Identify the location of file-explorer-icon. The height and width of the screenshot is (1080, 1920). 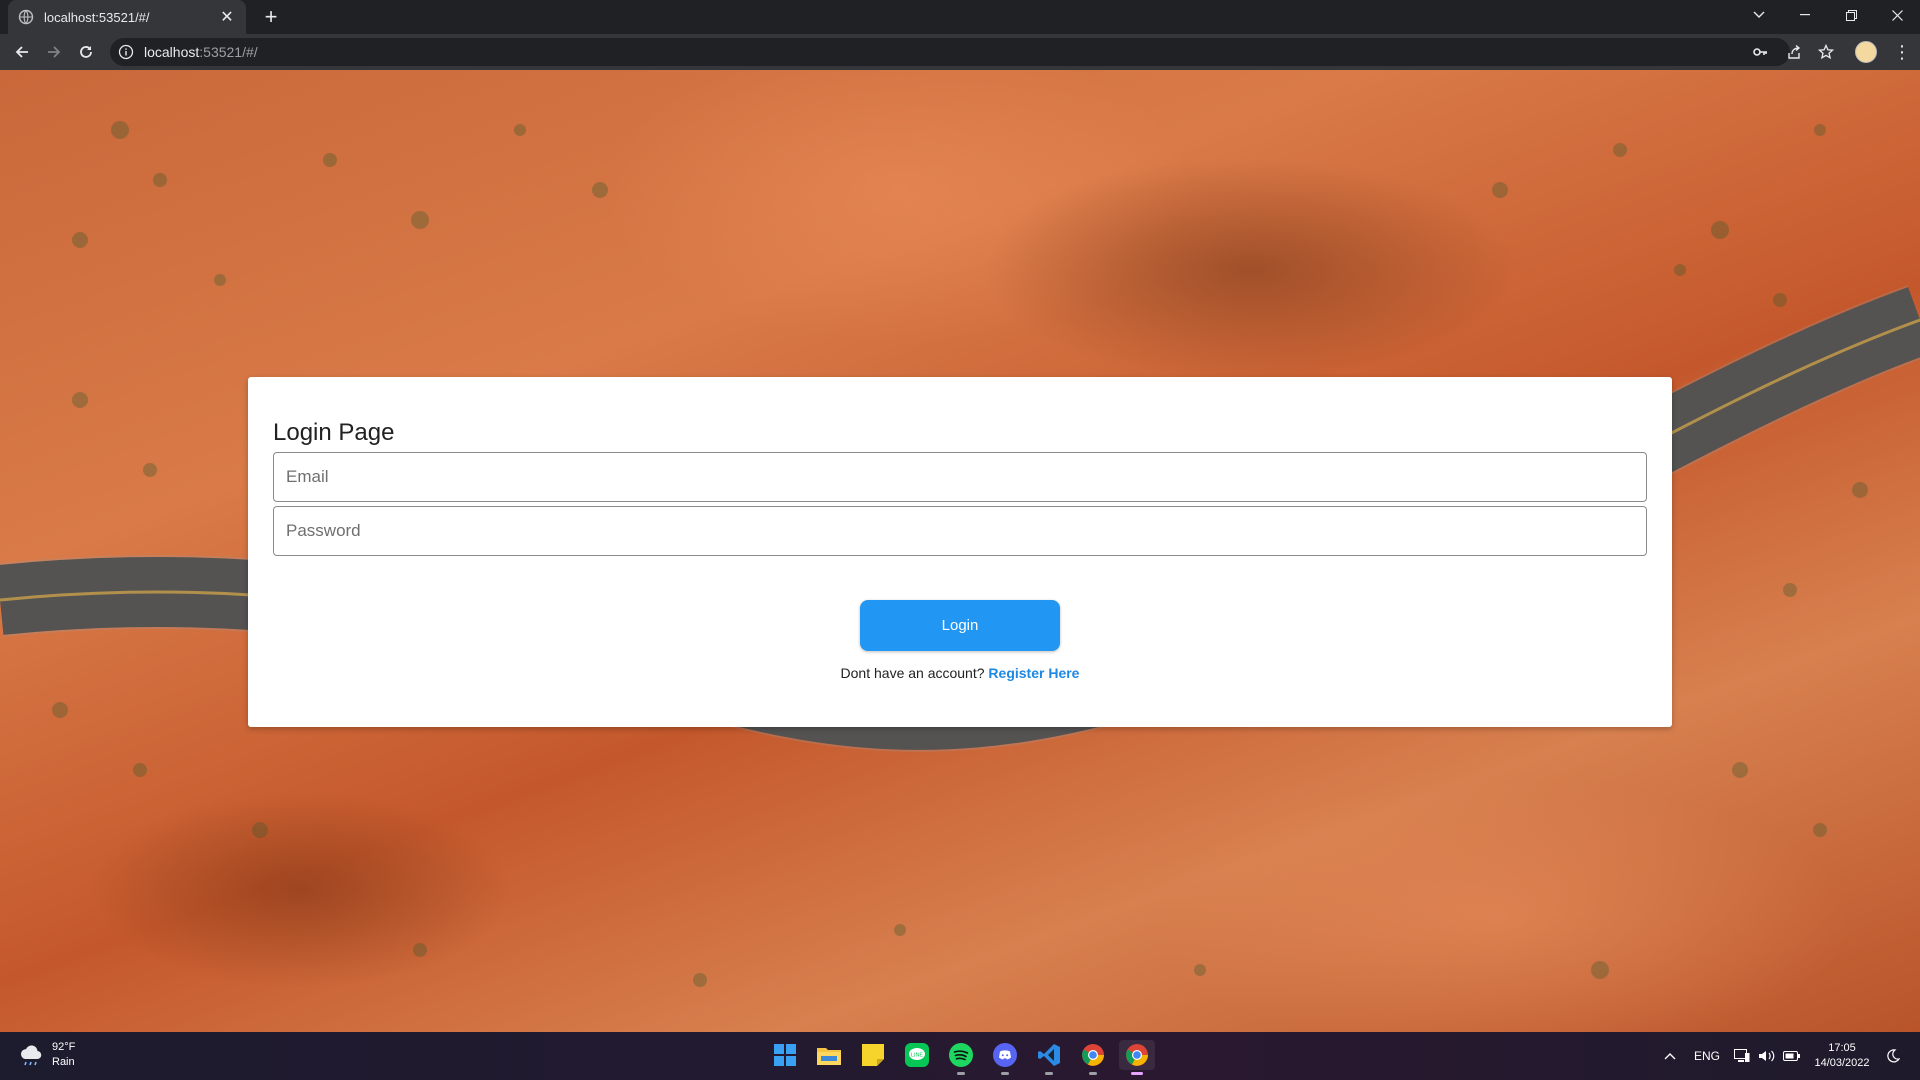
(829, 1055).